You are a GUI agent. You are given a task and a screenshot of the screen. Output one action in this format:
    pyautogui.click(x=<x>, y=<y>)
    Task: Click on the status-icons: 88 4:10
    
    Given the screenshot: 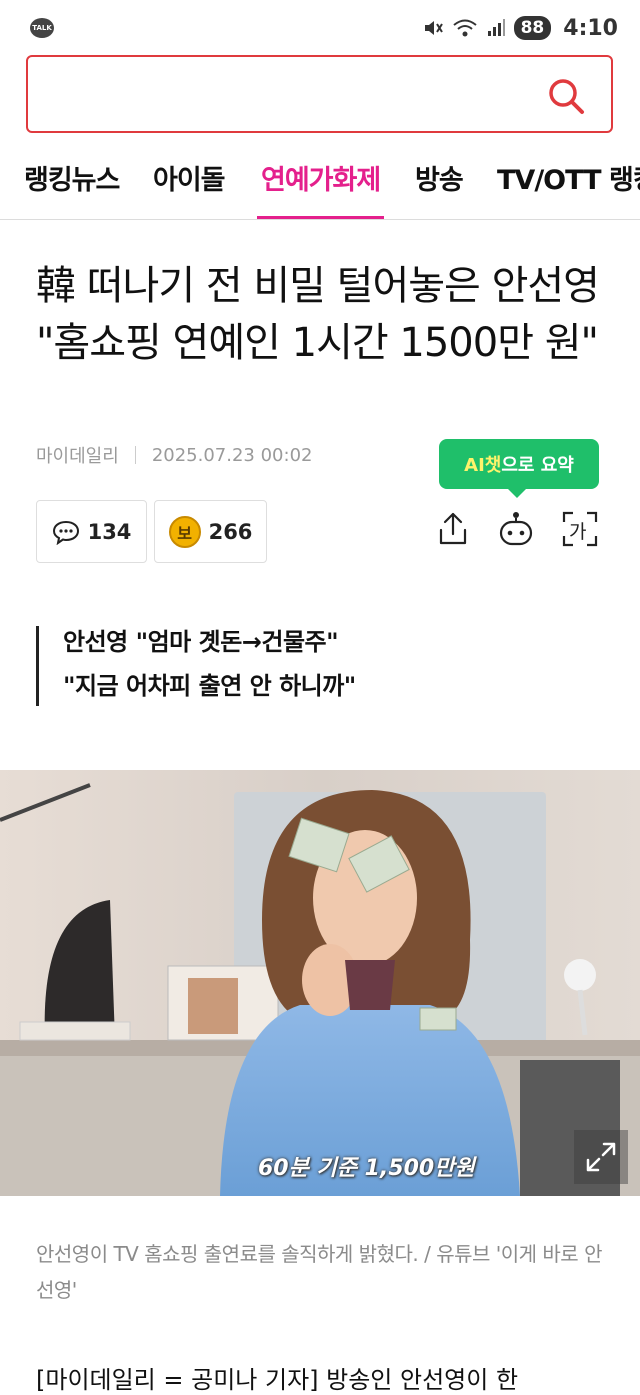 What is the action you would take?
    pyautogui.click(x=520, y=28)
    